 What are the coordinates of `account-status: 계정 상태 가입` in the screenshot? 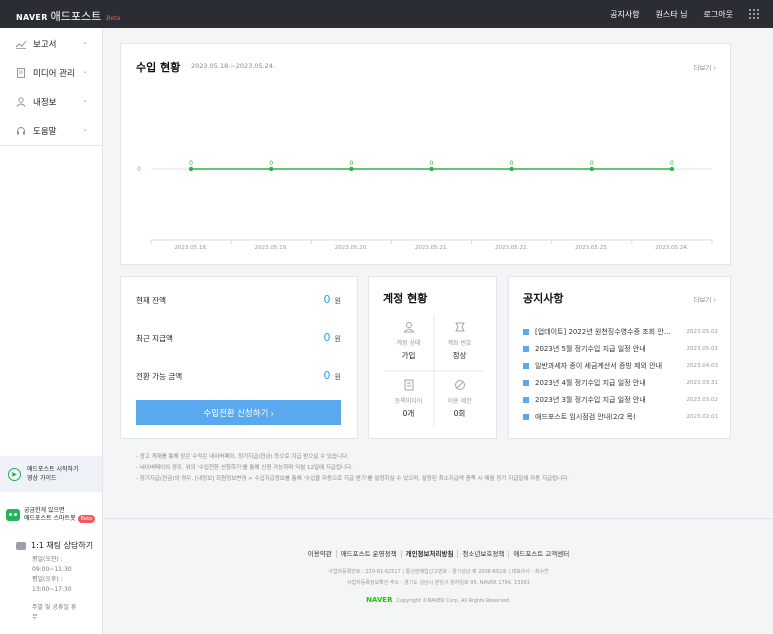 It's located at (408, 342).